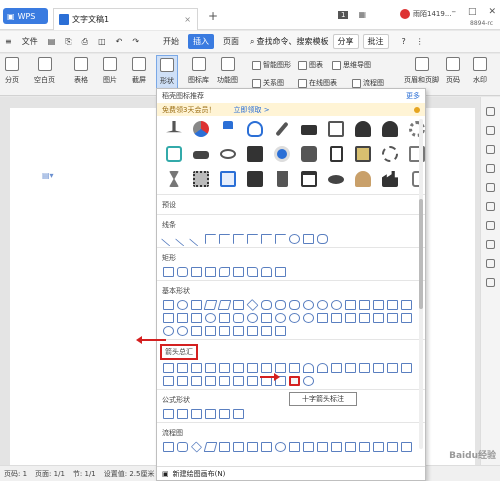 Image resolution: width=500 pixels, height=481 pixels. I want to click on curve-shape, so click(294, 239).